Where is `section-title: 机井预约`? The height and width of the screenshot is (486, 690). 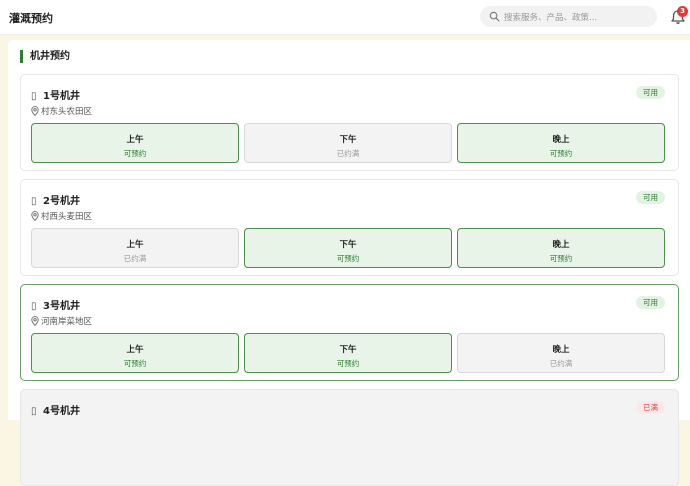
section-title: 机井预约 is located at coordinates (45, 56).